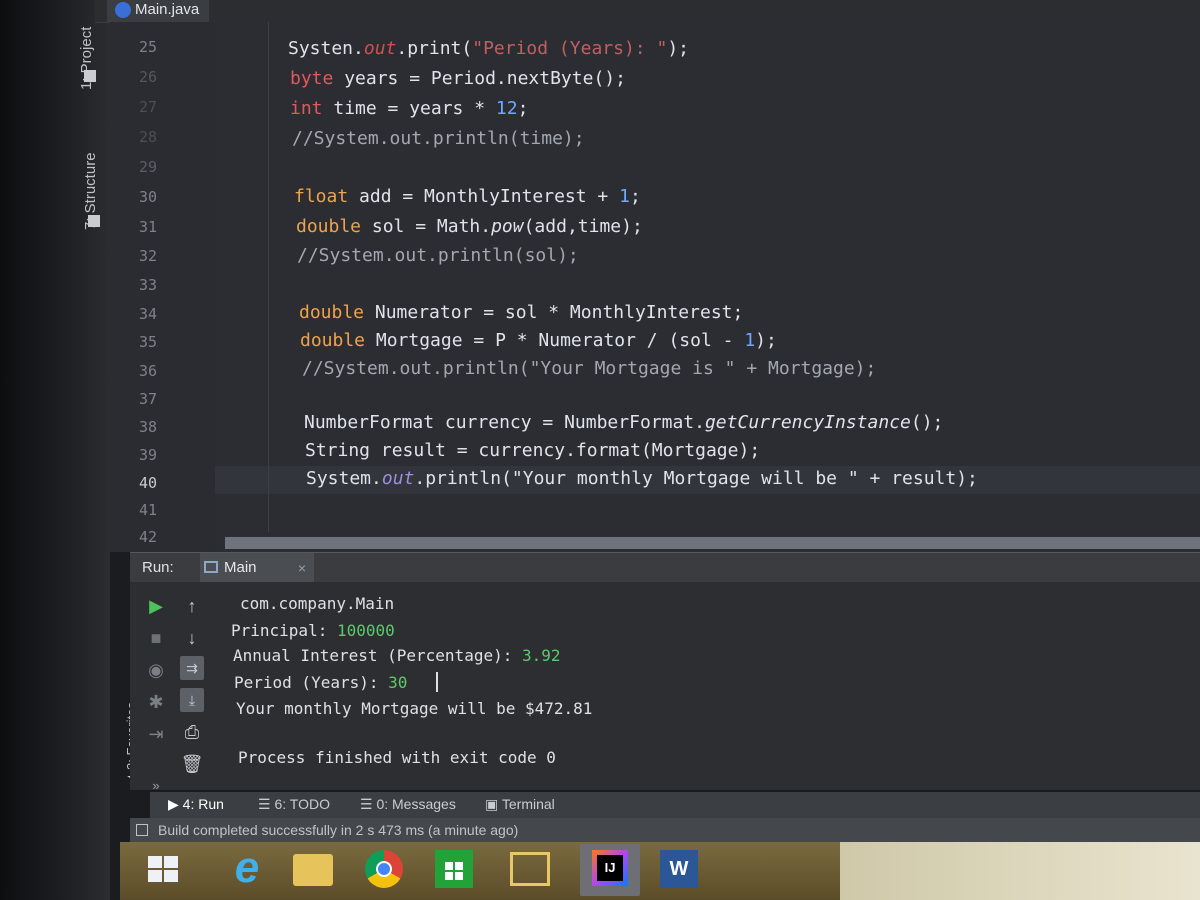 The image size is (1200, 900). Describe the element at coordinates (192, 638) in the screenshot. I see `scroll-down-icon: ↓` at that location.